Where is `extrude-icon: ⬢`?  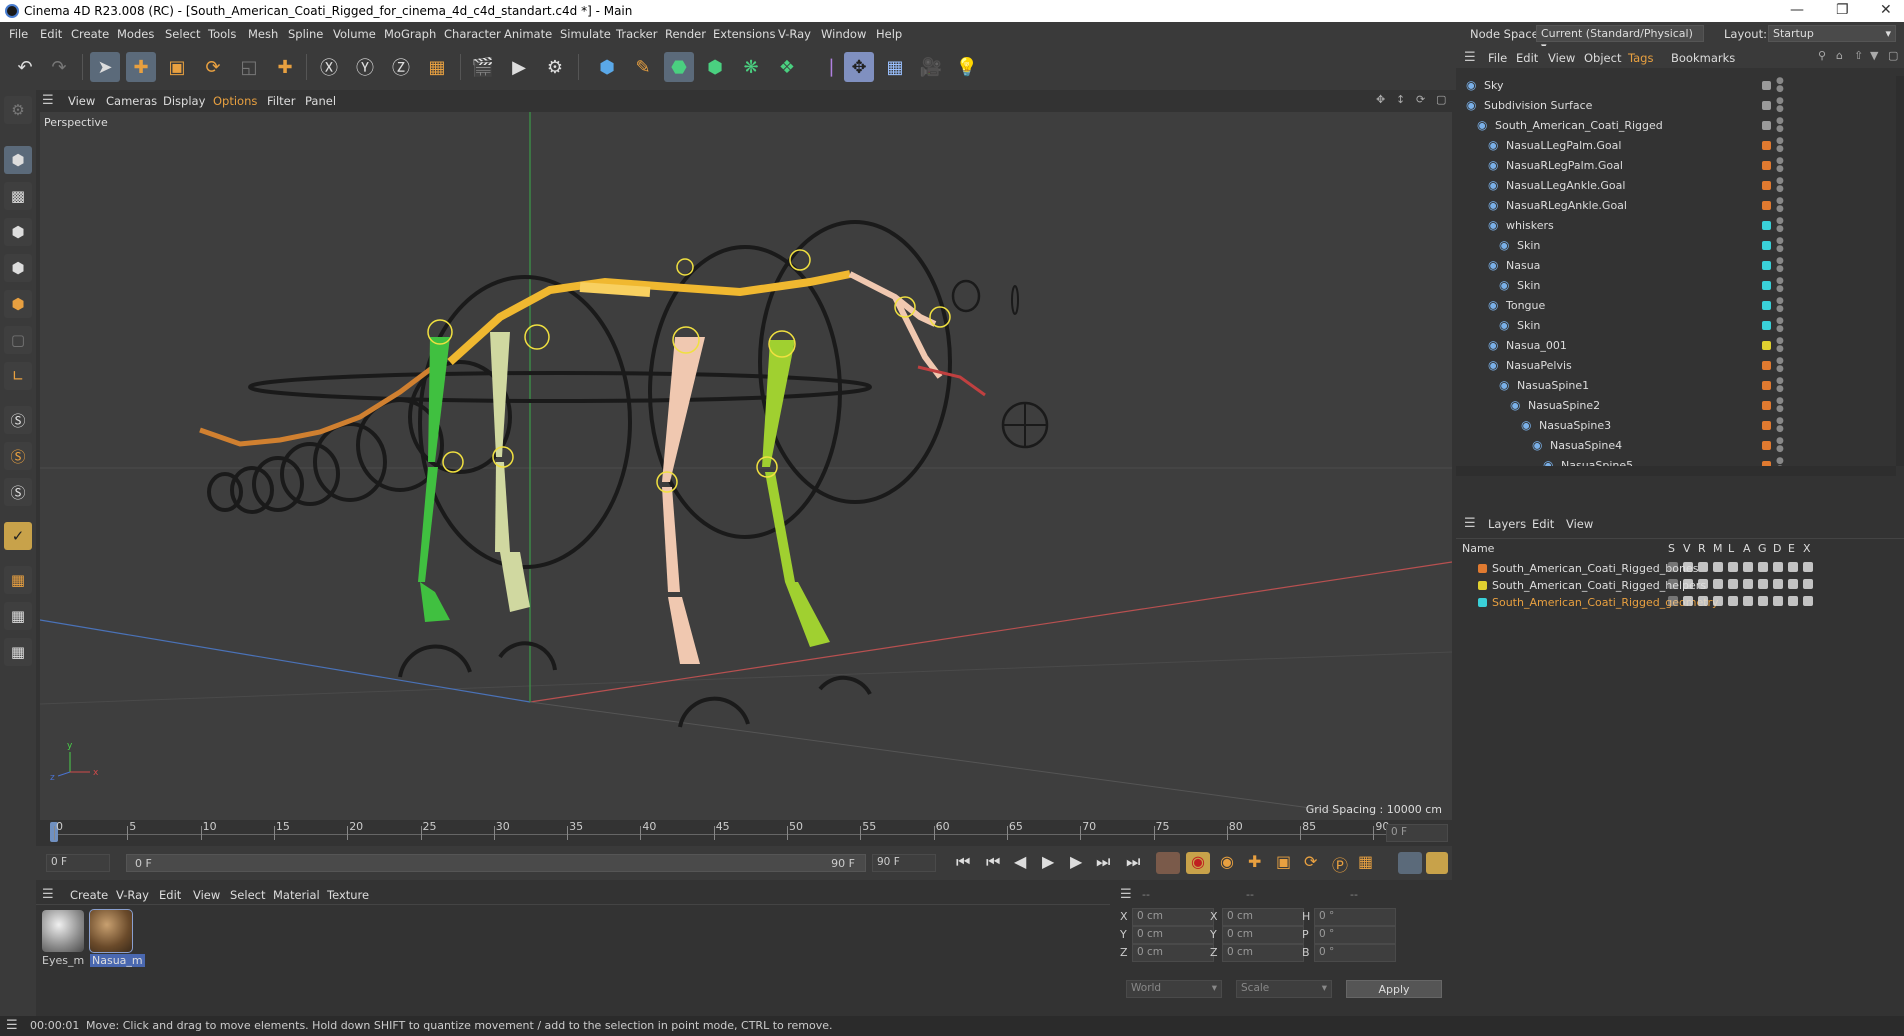 extrude-icon: ⬢ is located at coordinates (715, 67).